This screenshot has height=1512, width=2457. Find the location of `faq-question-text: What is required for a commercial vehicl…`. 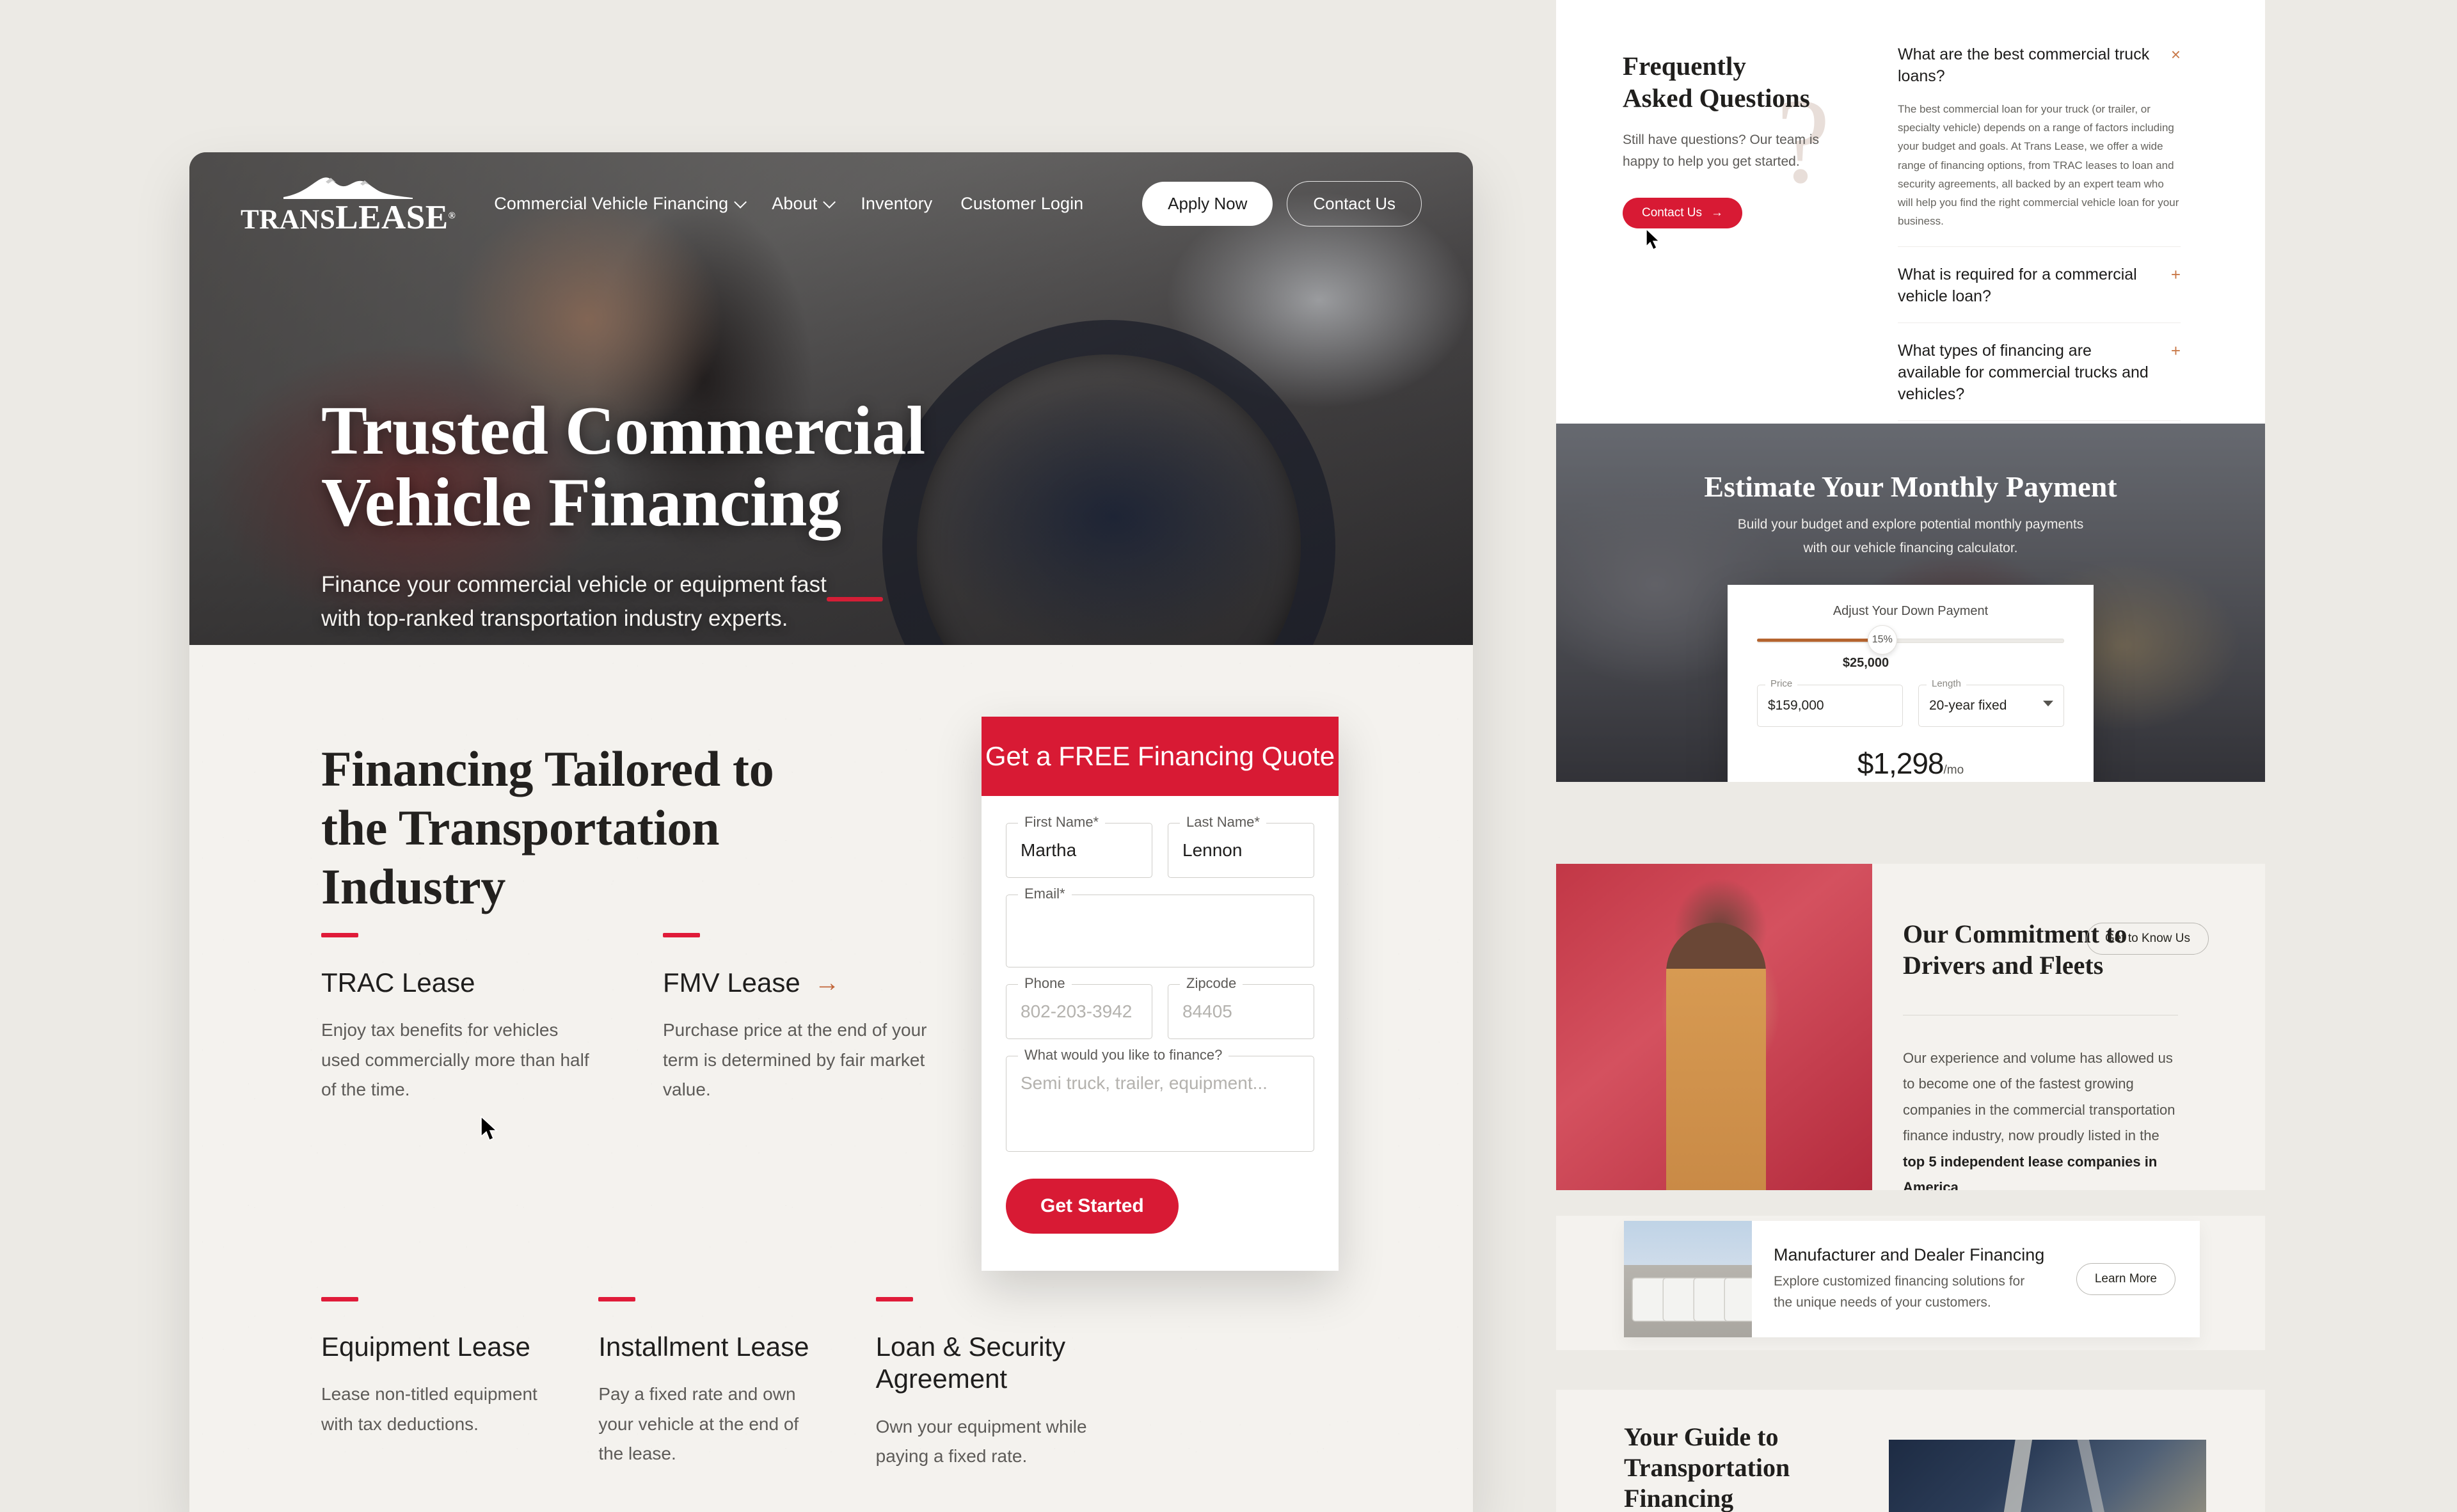

faq-question-text: What is required for a commercial vehicl… is located at coordinates (2018, 285).